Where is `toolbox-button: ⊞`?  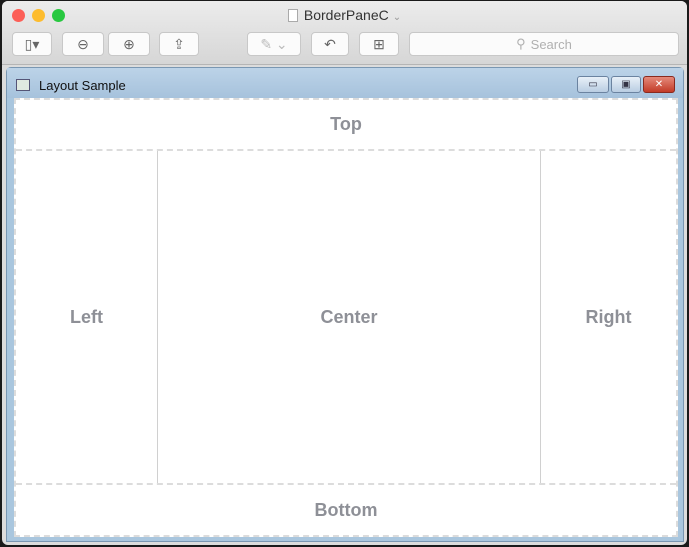
toolbox-button: ⊞ is located at coordinates (379, 44).